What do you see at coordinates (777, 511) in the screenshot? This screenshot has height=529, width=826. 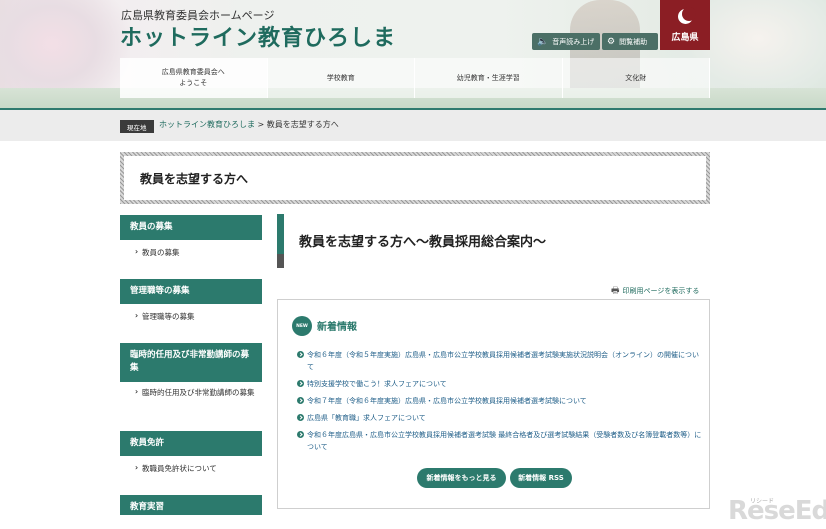 I see `watermark-logo: ReseEd` at bounding box center [777, 511].